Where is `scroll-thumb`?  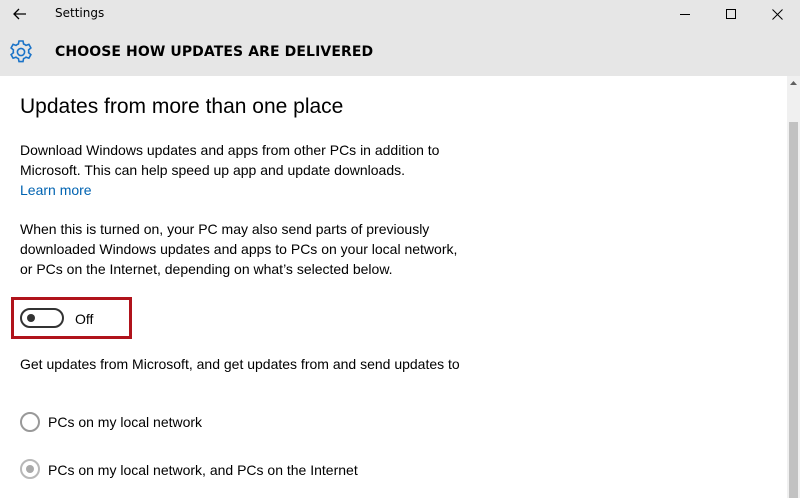 scroll-thumb is located at coordinates (793, 310).